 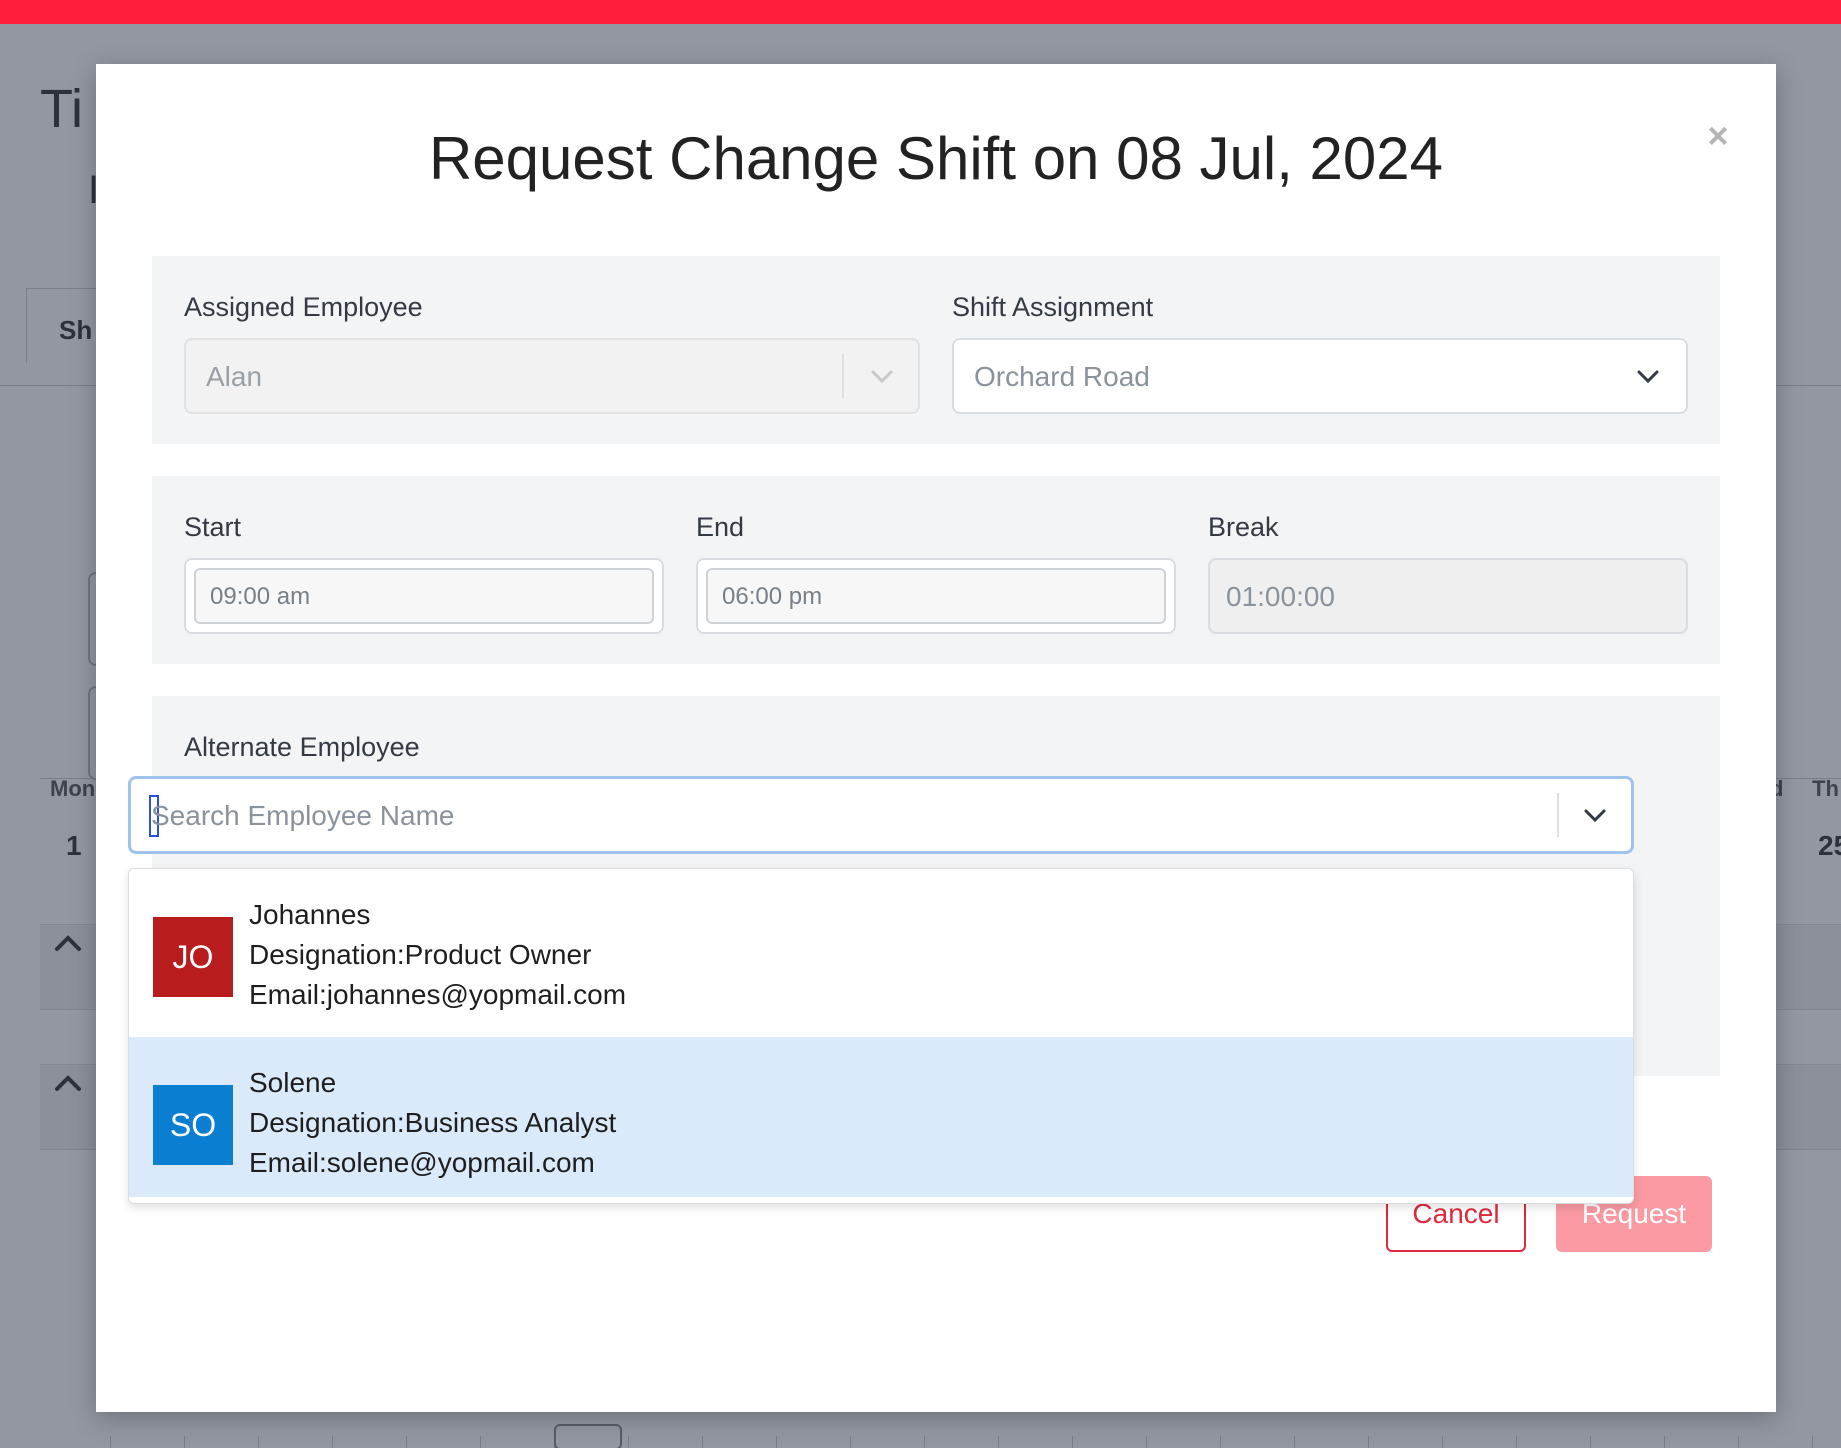 What do you see at coordinates (193, 957) in the screenshot?
I see `avatar: JO` at bounding box center [193, 957].